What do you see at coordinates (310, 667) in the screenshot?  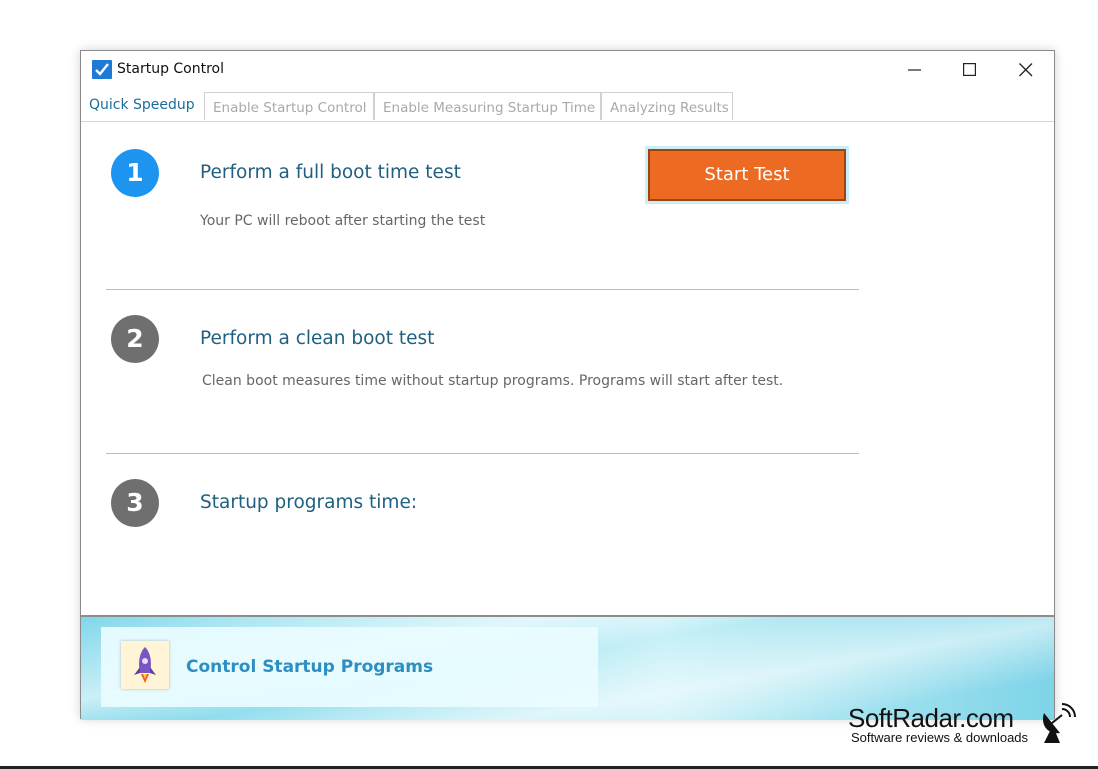 I see `footer-label: Control Startup Programs` at bounding box center [310, 667].